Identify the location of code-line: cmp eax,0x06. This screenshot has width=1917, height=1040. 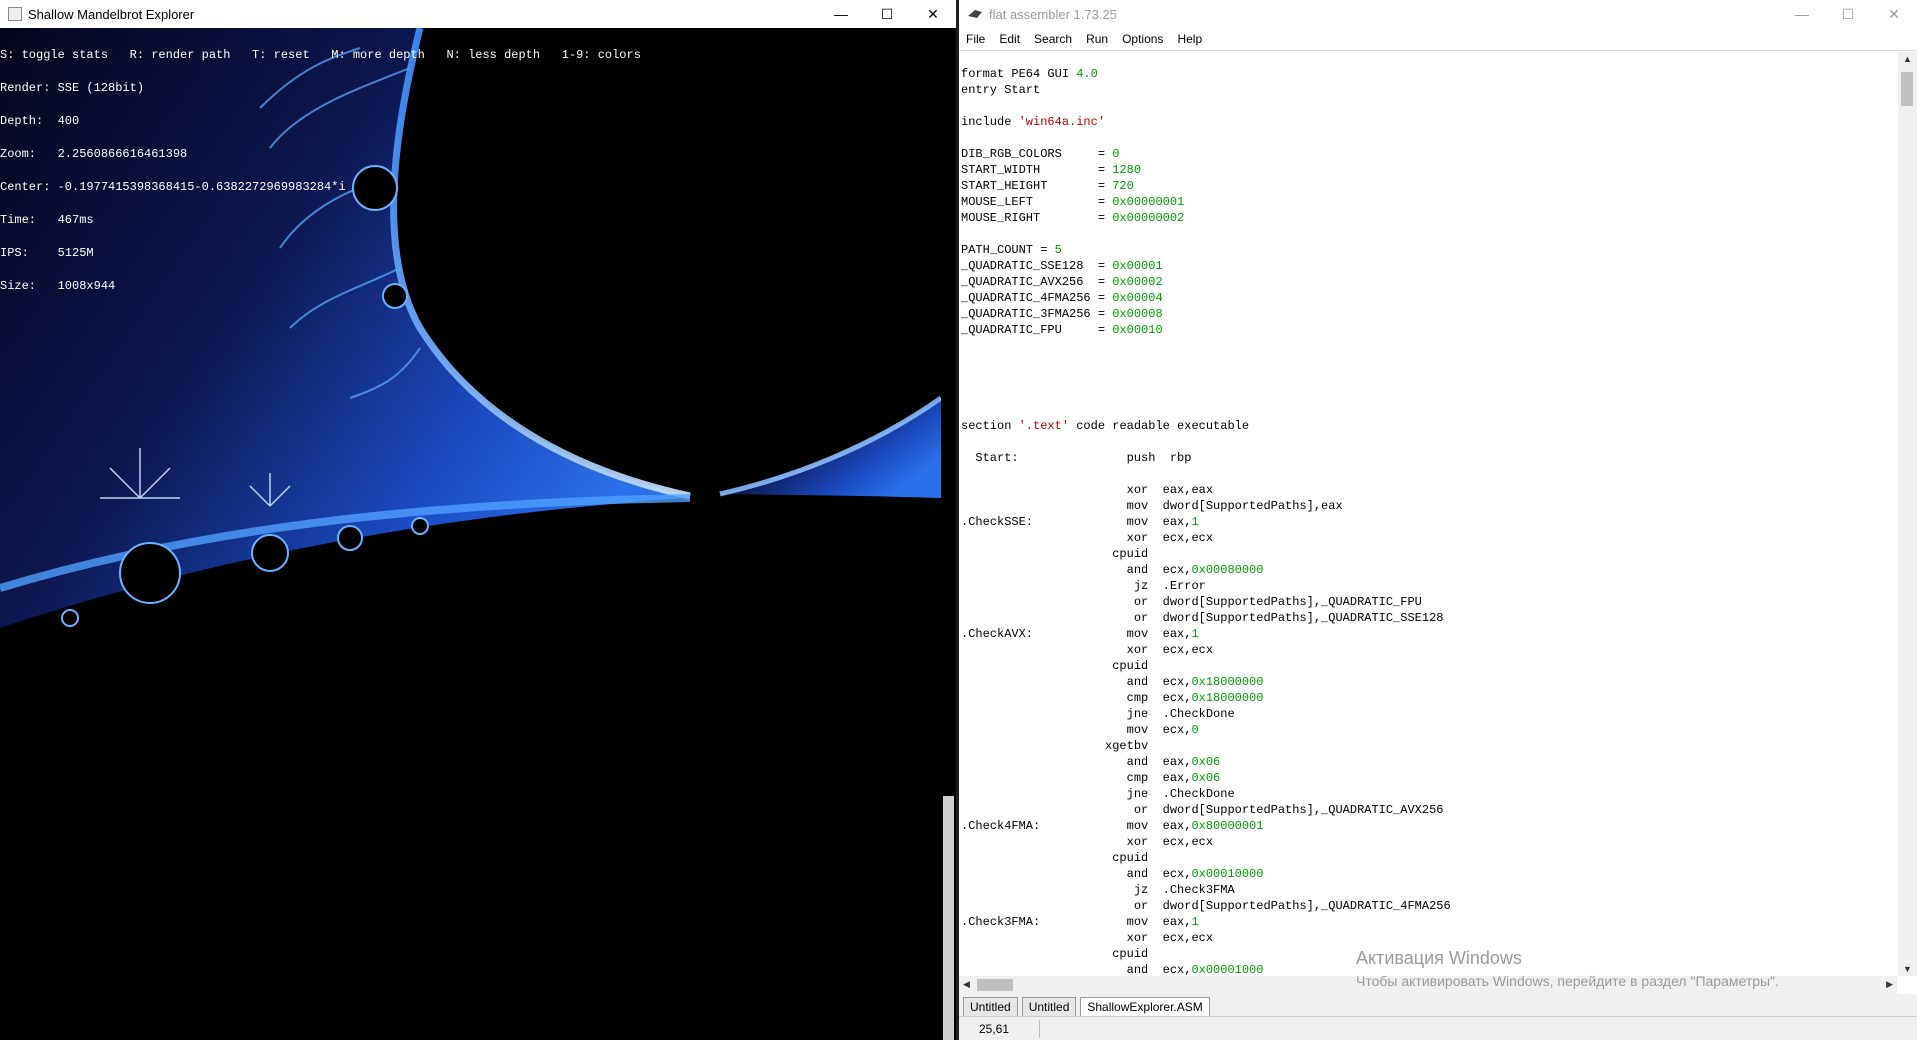
(1429, 778).